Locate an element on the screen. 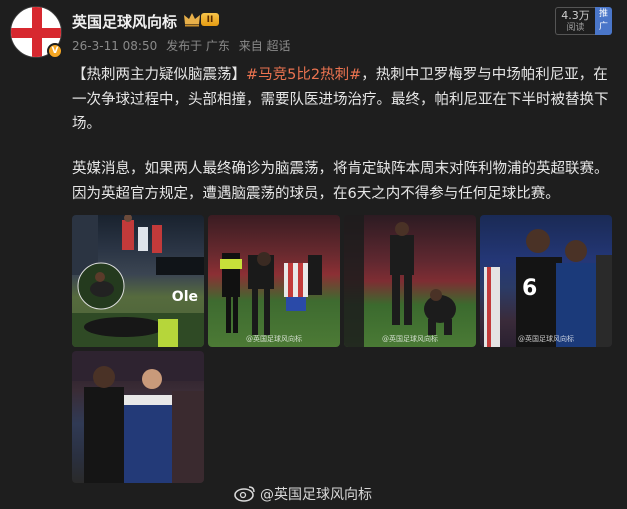 This screenshot has width=627, height=509. image-4-scene: 6 is located at coordinates (548, 288).